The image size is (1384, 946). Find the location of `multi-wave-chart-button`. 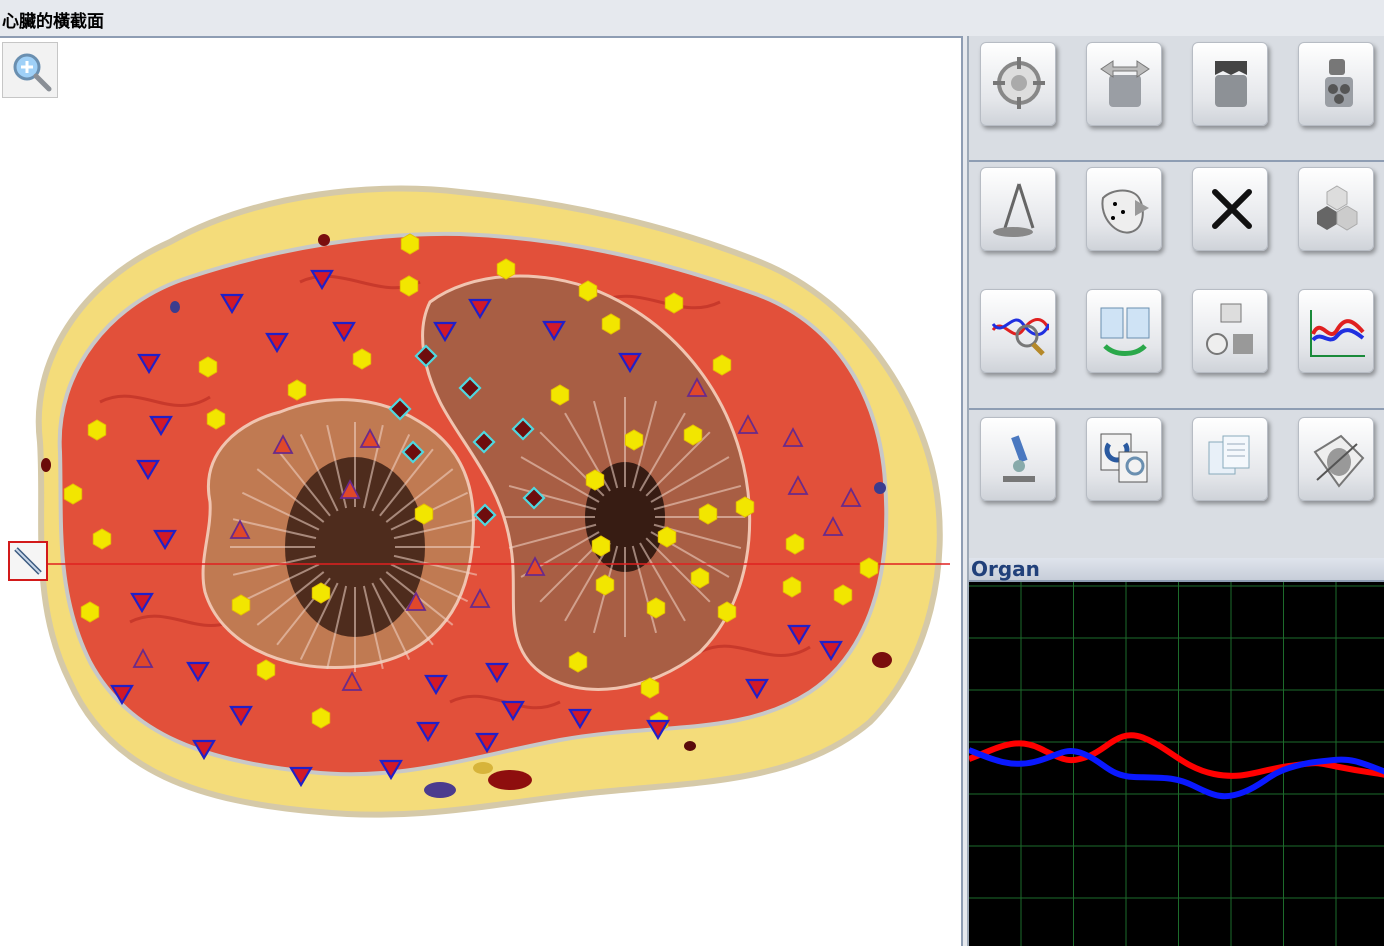

multi-wave-chart-button is located at coordinates (1336, 331).